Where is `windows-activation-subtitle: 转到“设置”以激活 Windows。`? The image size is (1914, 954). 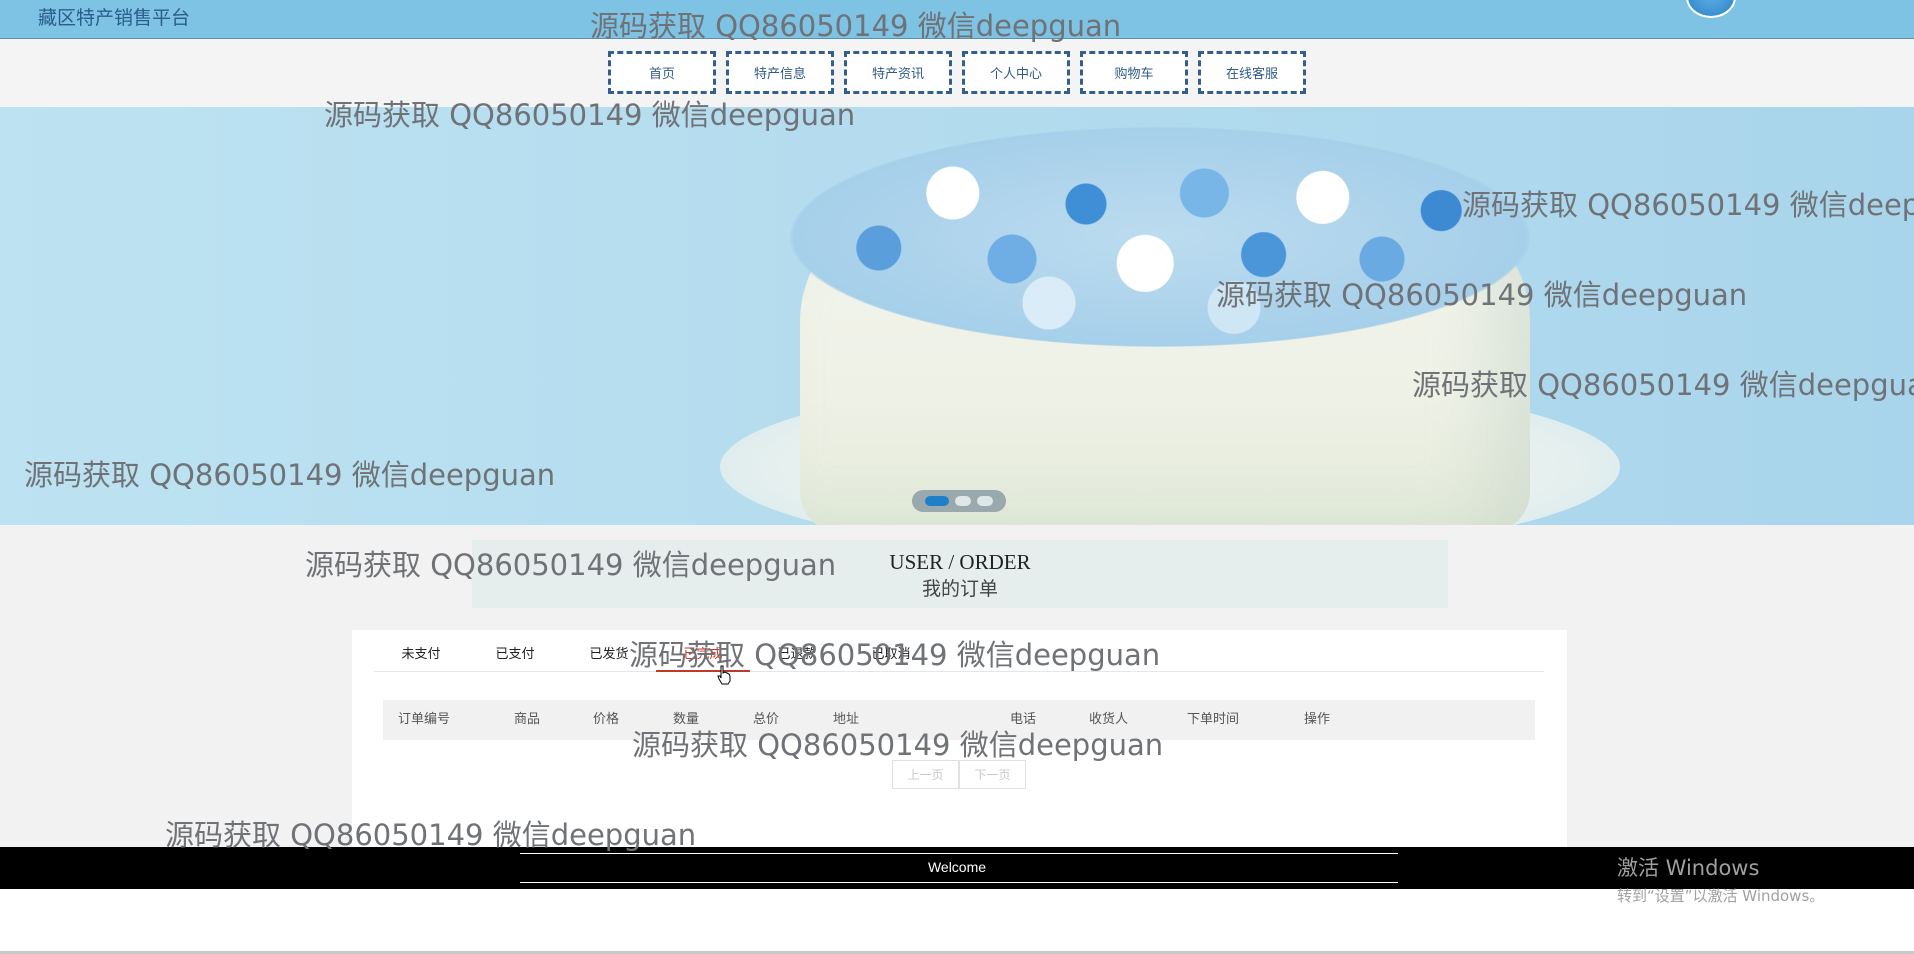
windows-activation-subtitle: 转到“设置”以激活 Windows。 is located at coordinates (1721, 896).